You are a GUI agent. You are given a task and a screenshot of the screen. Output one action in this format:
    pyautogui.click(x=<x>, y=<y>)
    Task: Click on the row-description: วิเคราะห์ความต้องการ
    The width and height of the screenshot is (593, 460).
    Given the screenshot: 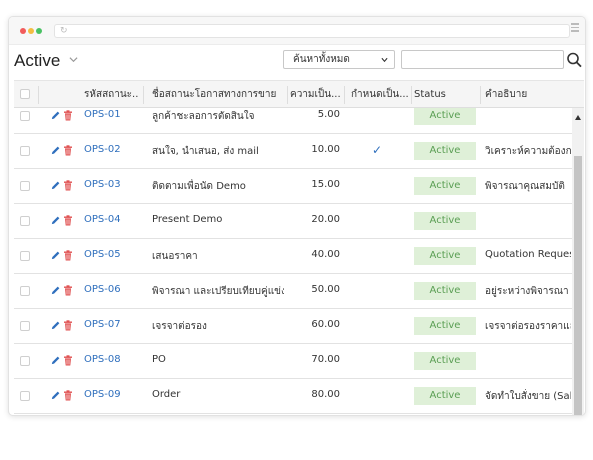 What is the action you would take?
    pyautogui.click(x=528, y=151)
    